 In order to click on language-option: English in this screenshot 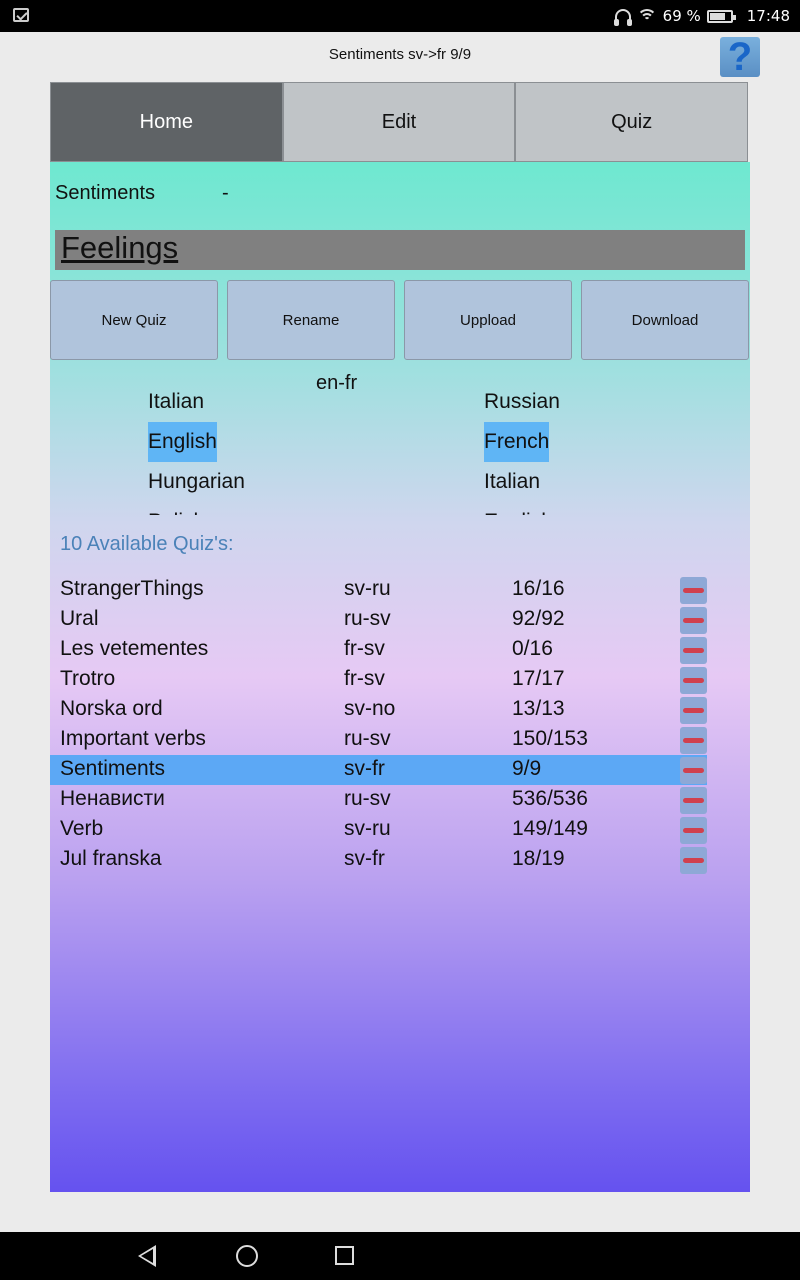, I will do `click(522, 508)`.